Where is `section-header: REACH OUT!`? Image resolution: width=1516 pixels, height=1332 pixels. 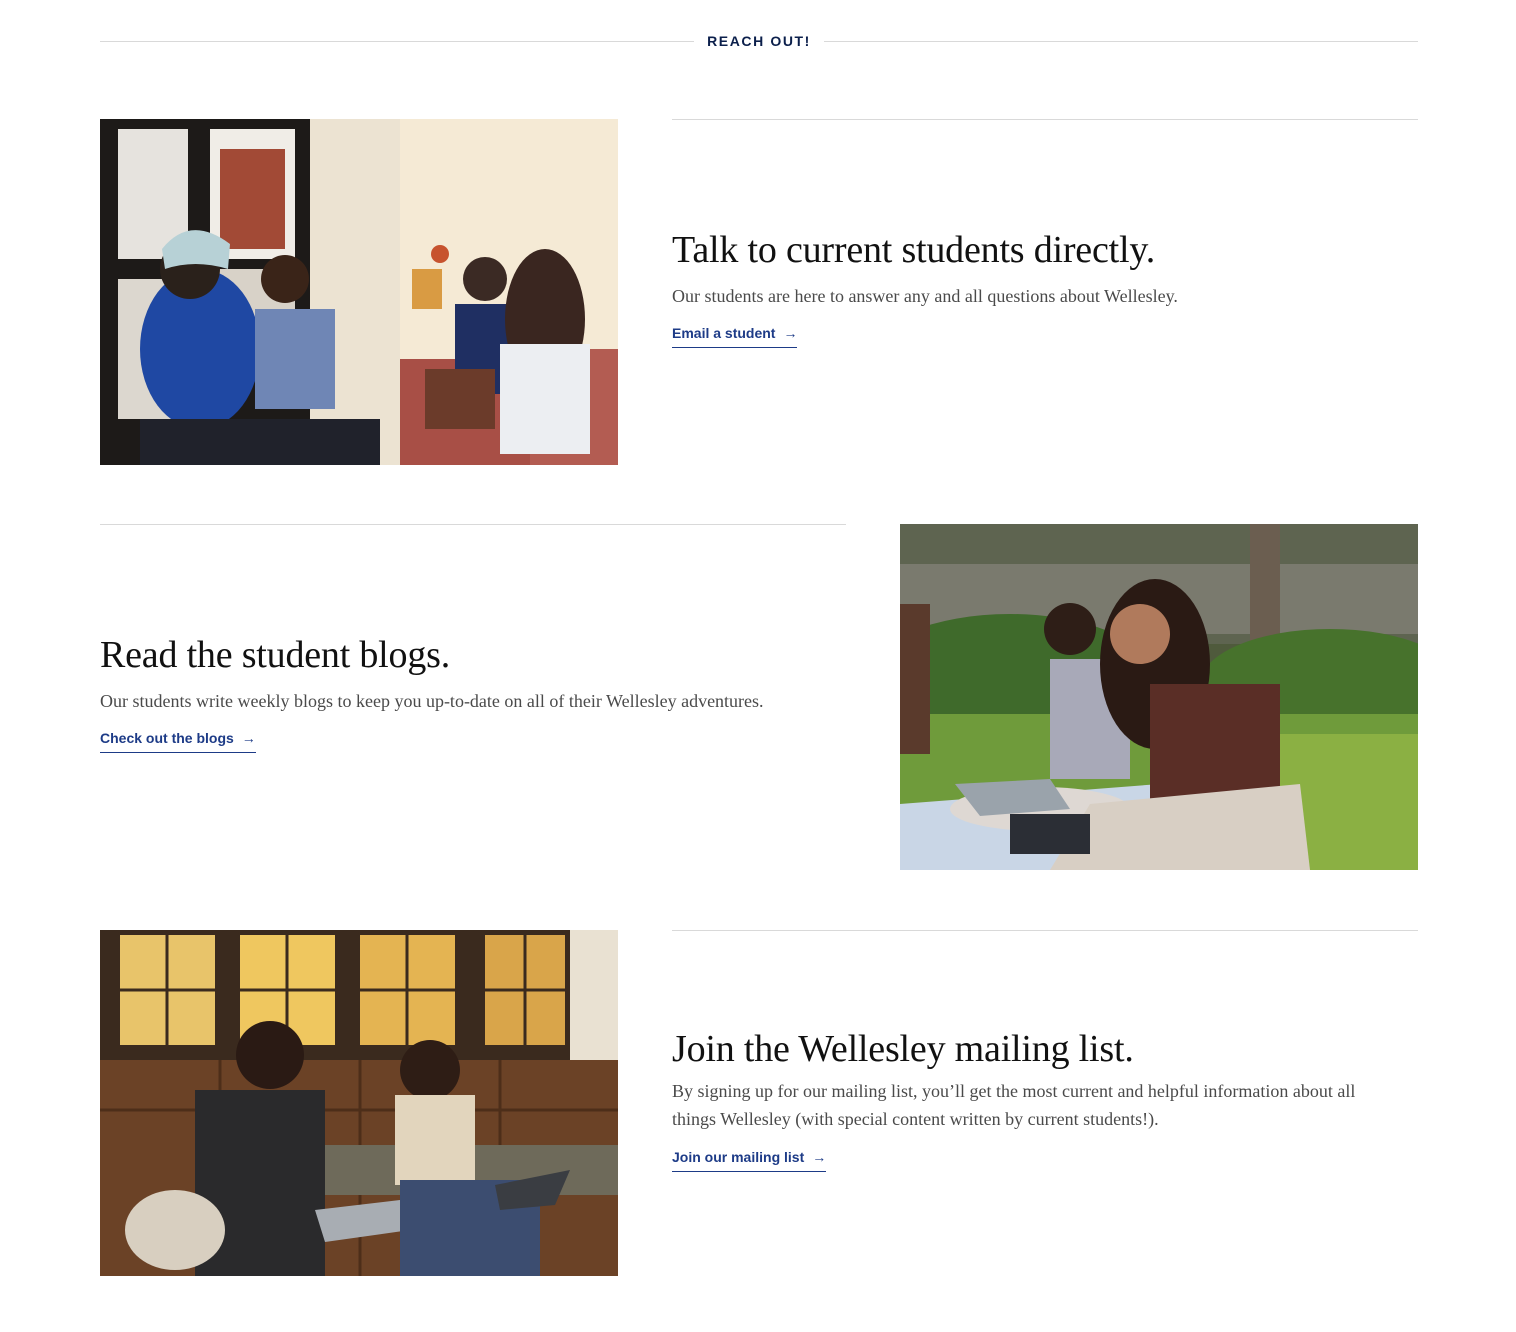 section-header: REACH OUT! is located at coordinates (759, 41).